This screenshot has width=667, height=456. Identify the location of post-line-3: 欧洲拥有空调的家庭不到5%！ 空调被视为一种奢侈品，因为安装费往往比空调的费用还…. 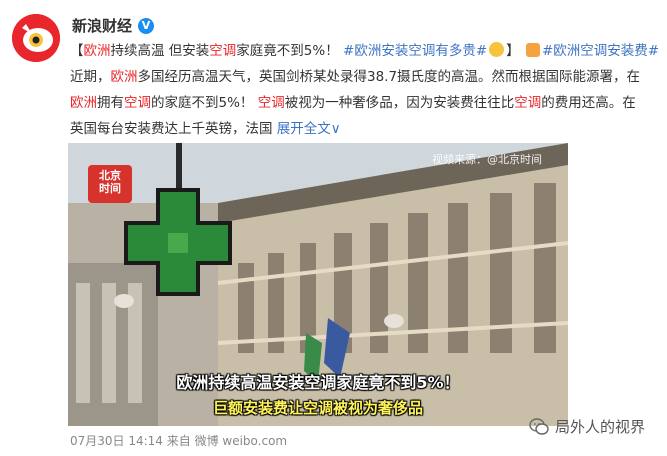
(353, 103).